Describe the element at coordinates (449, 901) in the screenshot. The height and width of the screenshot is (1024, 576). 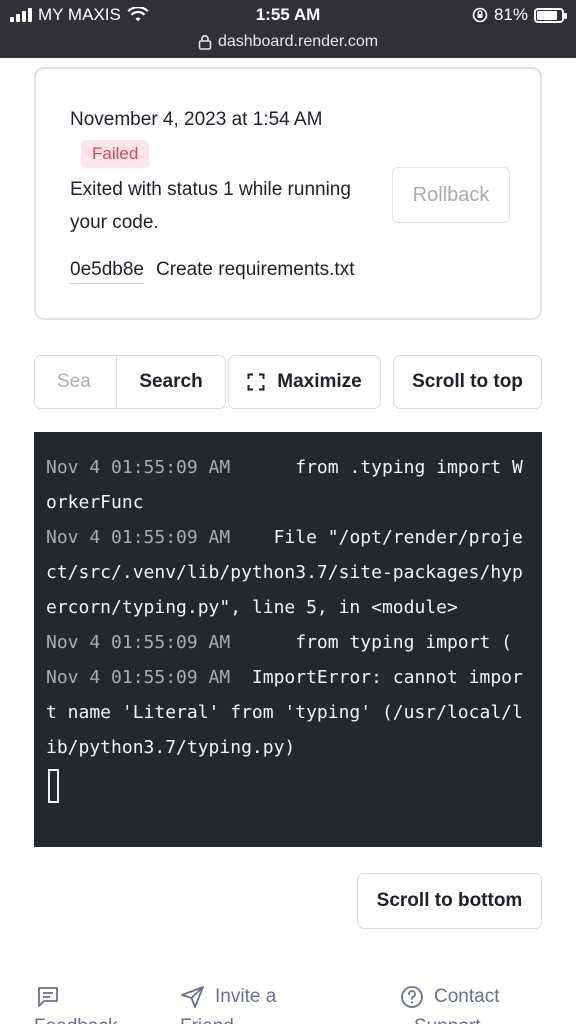
I see `scroll-to-bottom-button: Scroll to bottom` at that location.